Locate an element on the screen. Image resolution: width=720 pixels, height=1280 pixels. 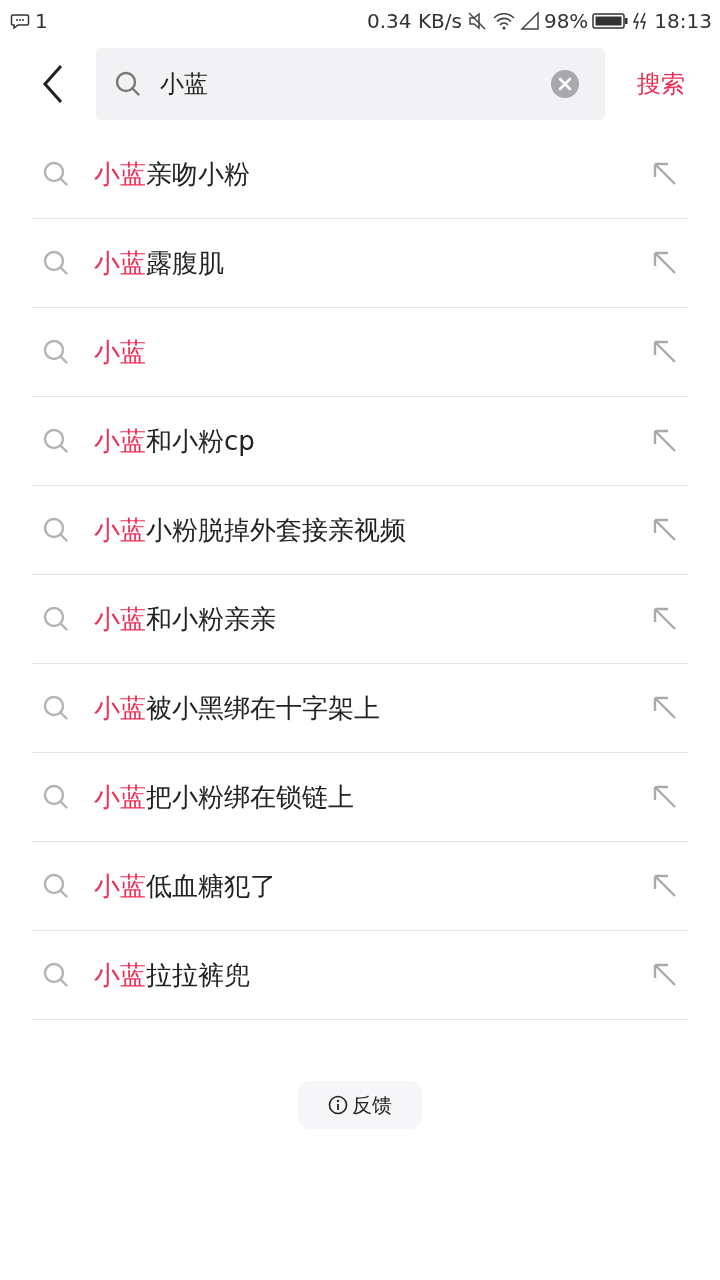
feedback-button: 反馈 is located at coordinates (360, 1105).